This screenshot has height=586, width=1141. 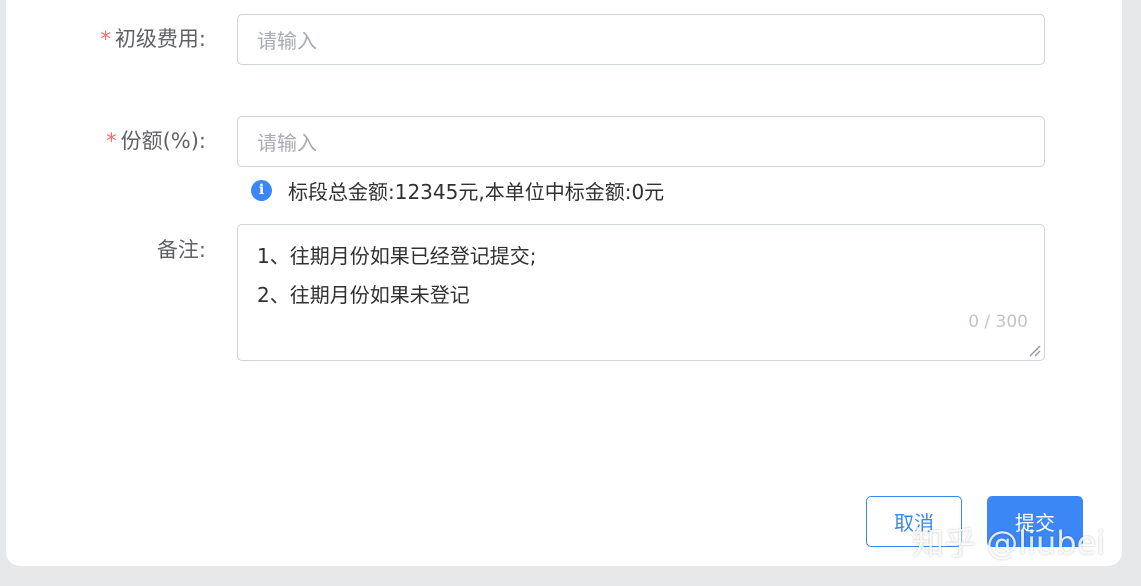 What do you see at coordinates (261, 190) in the screenshot?
I see `info-icon: i` at bounding box center [261, 190].